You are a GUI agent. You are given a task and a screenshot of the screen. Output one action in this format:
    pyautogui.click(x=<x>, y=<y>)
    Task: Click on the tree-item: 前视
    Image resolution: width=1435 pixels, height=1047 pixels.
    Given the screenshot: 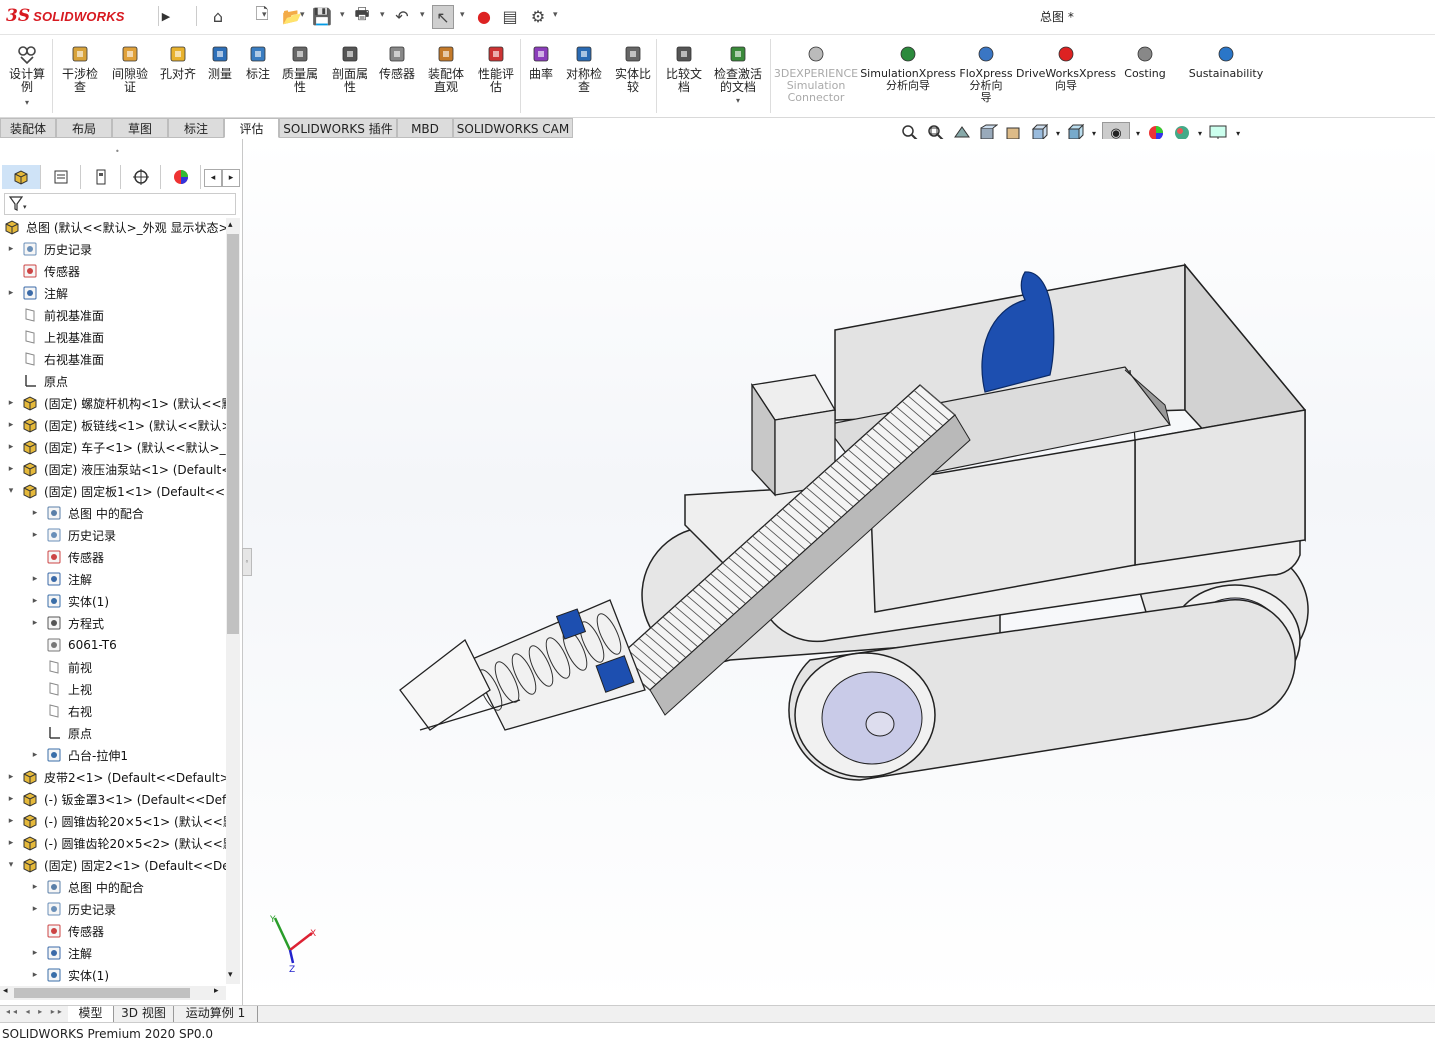 What is the action you would take?
    pyautogui.click(x=61, y=667)
    